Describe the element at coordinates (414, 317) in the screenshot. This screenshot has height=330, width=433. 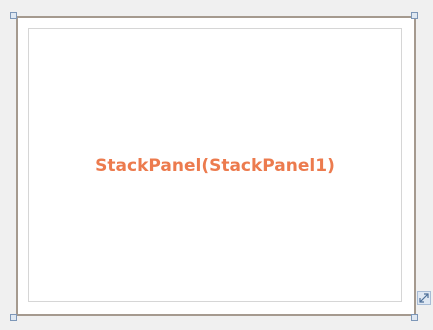
I see `selection-handle-bottom-right` at that location.